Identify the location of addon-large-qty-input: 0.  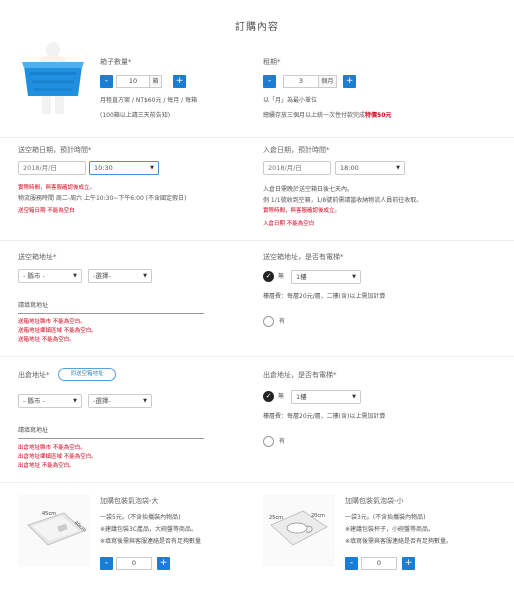
(134, 563).